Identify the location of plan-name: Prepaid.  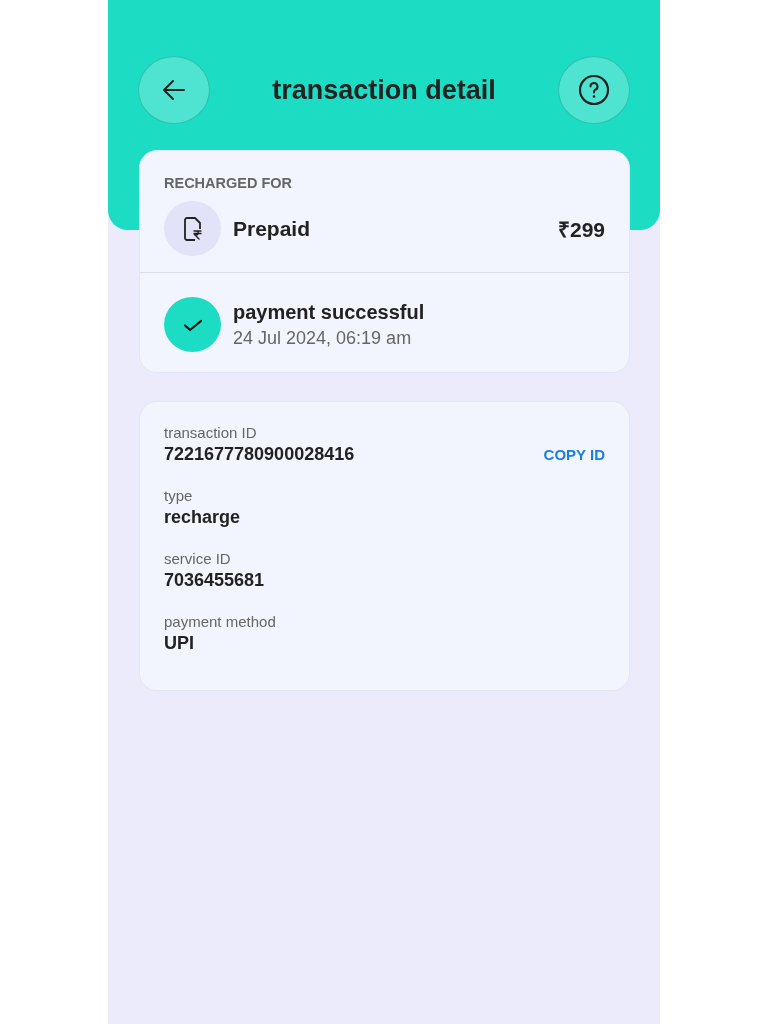
(272, 228).